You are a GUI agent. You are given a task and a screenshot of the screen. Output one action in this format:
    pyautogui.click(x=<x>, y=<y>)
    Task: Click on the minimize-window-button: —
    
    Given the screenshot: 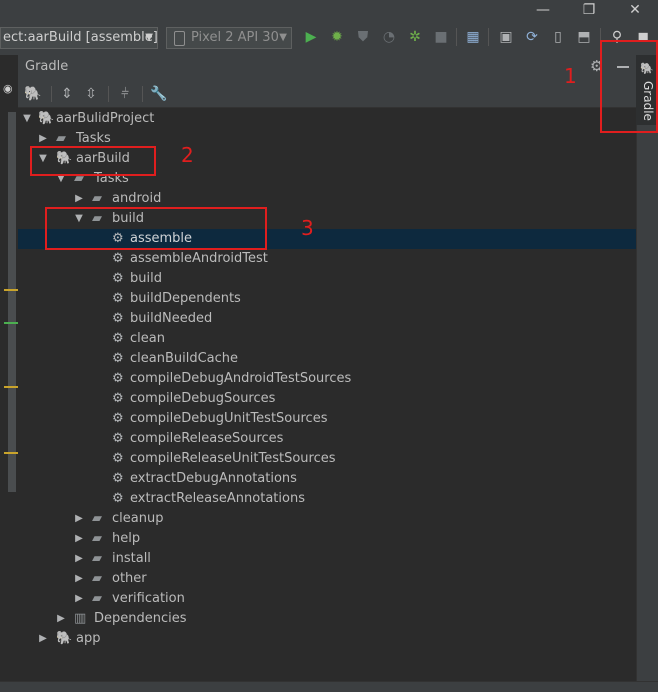 What is the action you would take?
    pyautogui.click(x=543, y=10)
    